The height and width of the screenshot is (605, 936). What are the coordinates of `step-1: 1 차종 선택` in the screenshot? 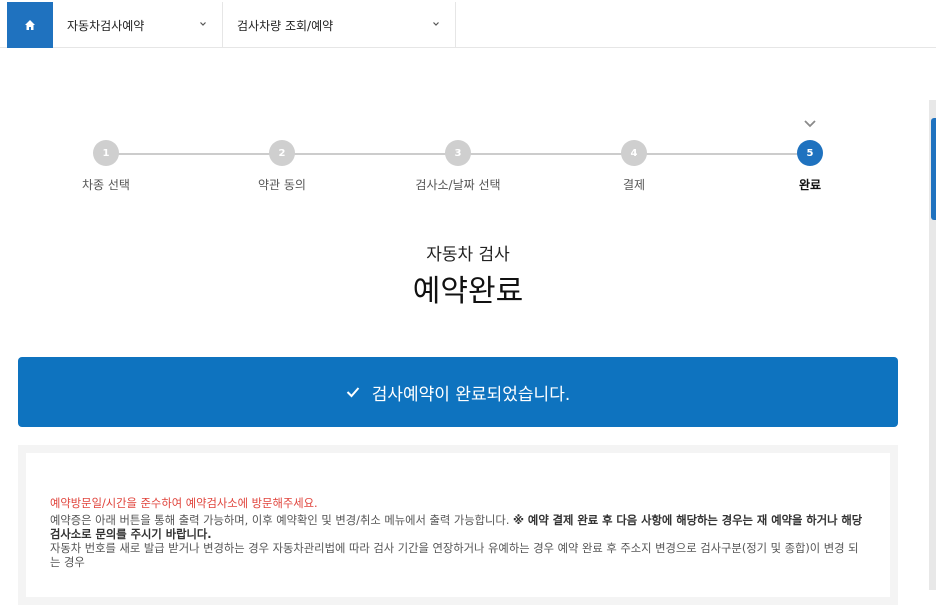 It's located at (106, 151).